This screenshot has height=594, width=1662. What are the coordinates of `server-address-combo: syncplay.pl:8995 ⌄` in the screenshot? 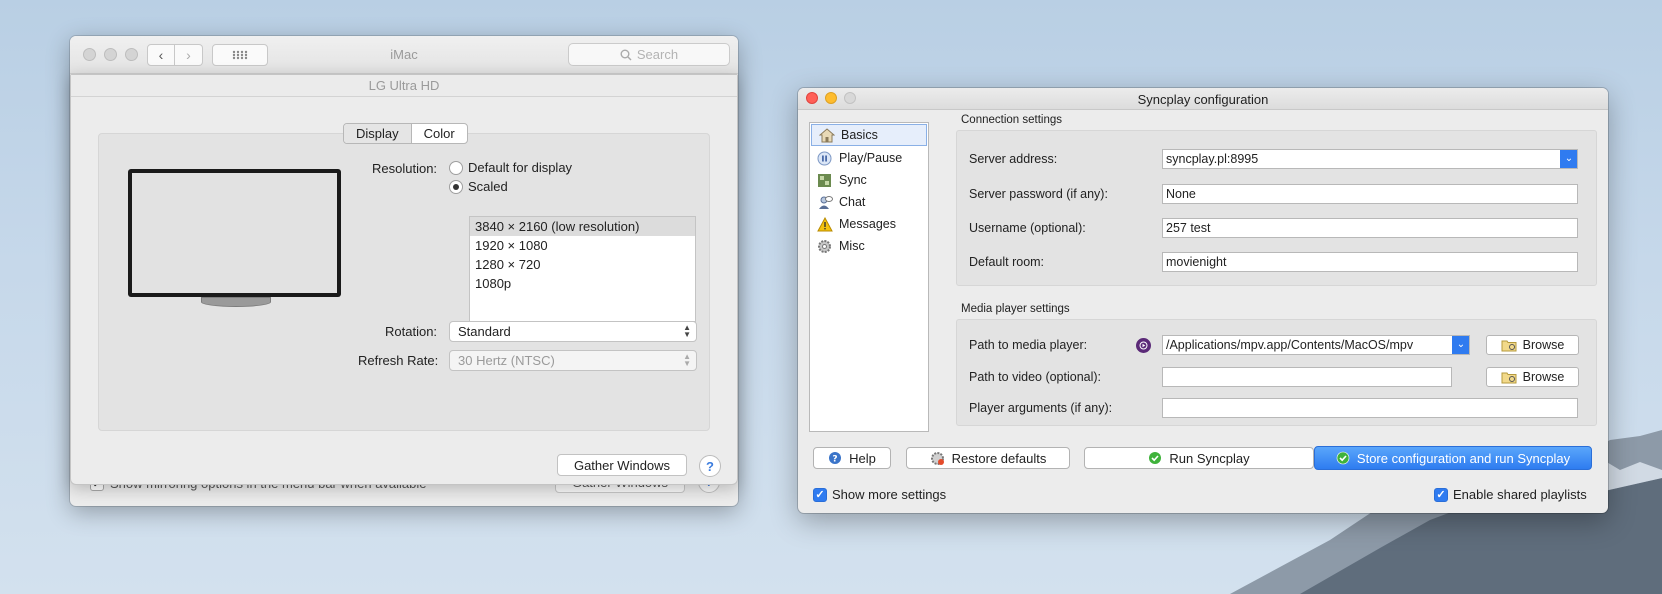 It's located at (1370, 159).